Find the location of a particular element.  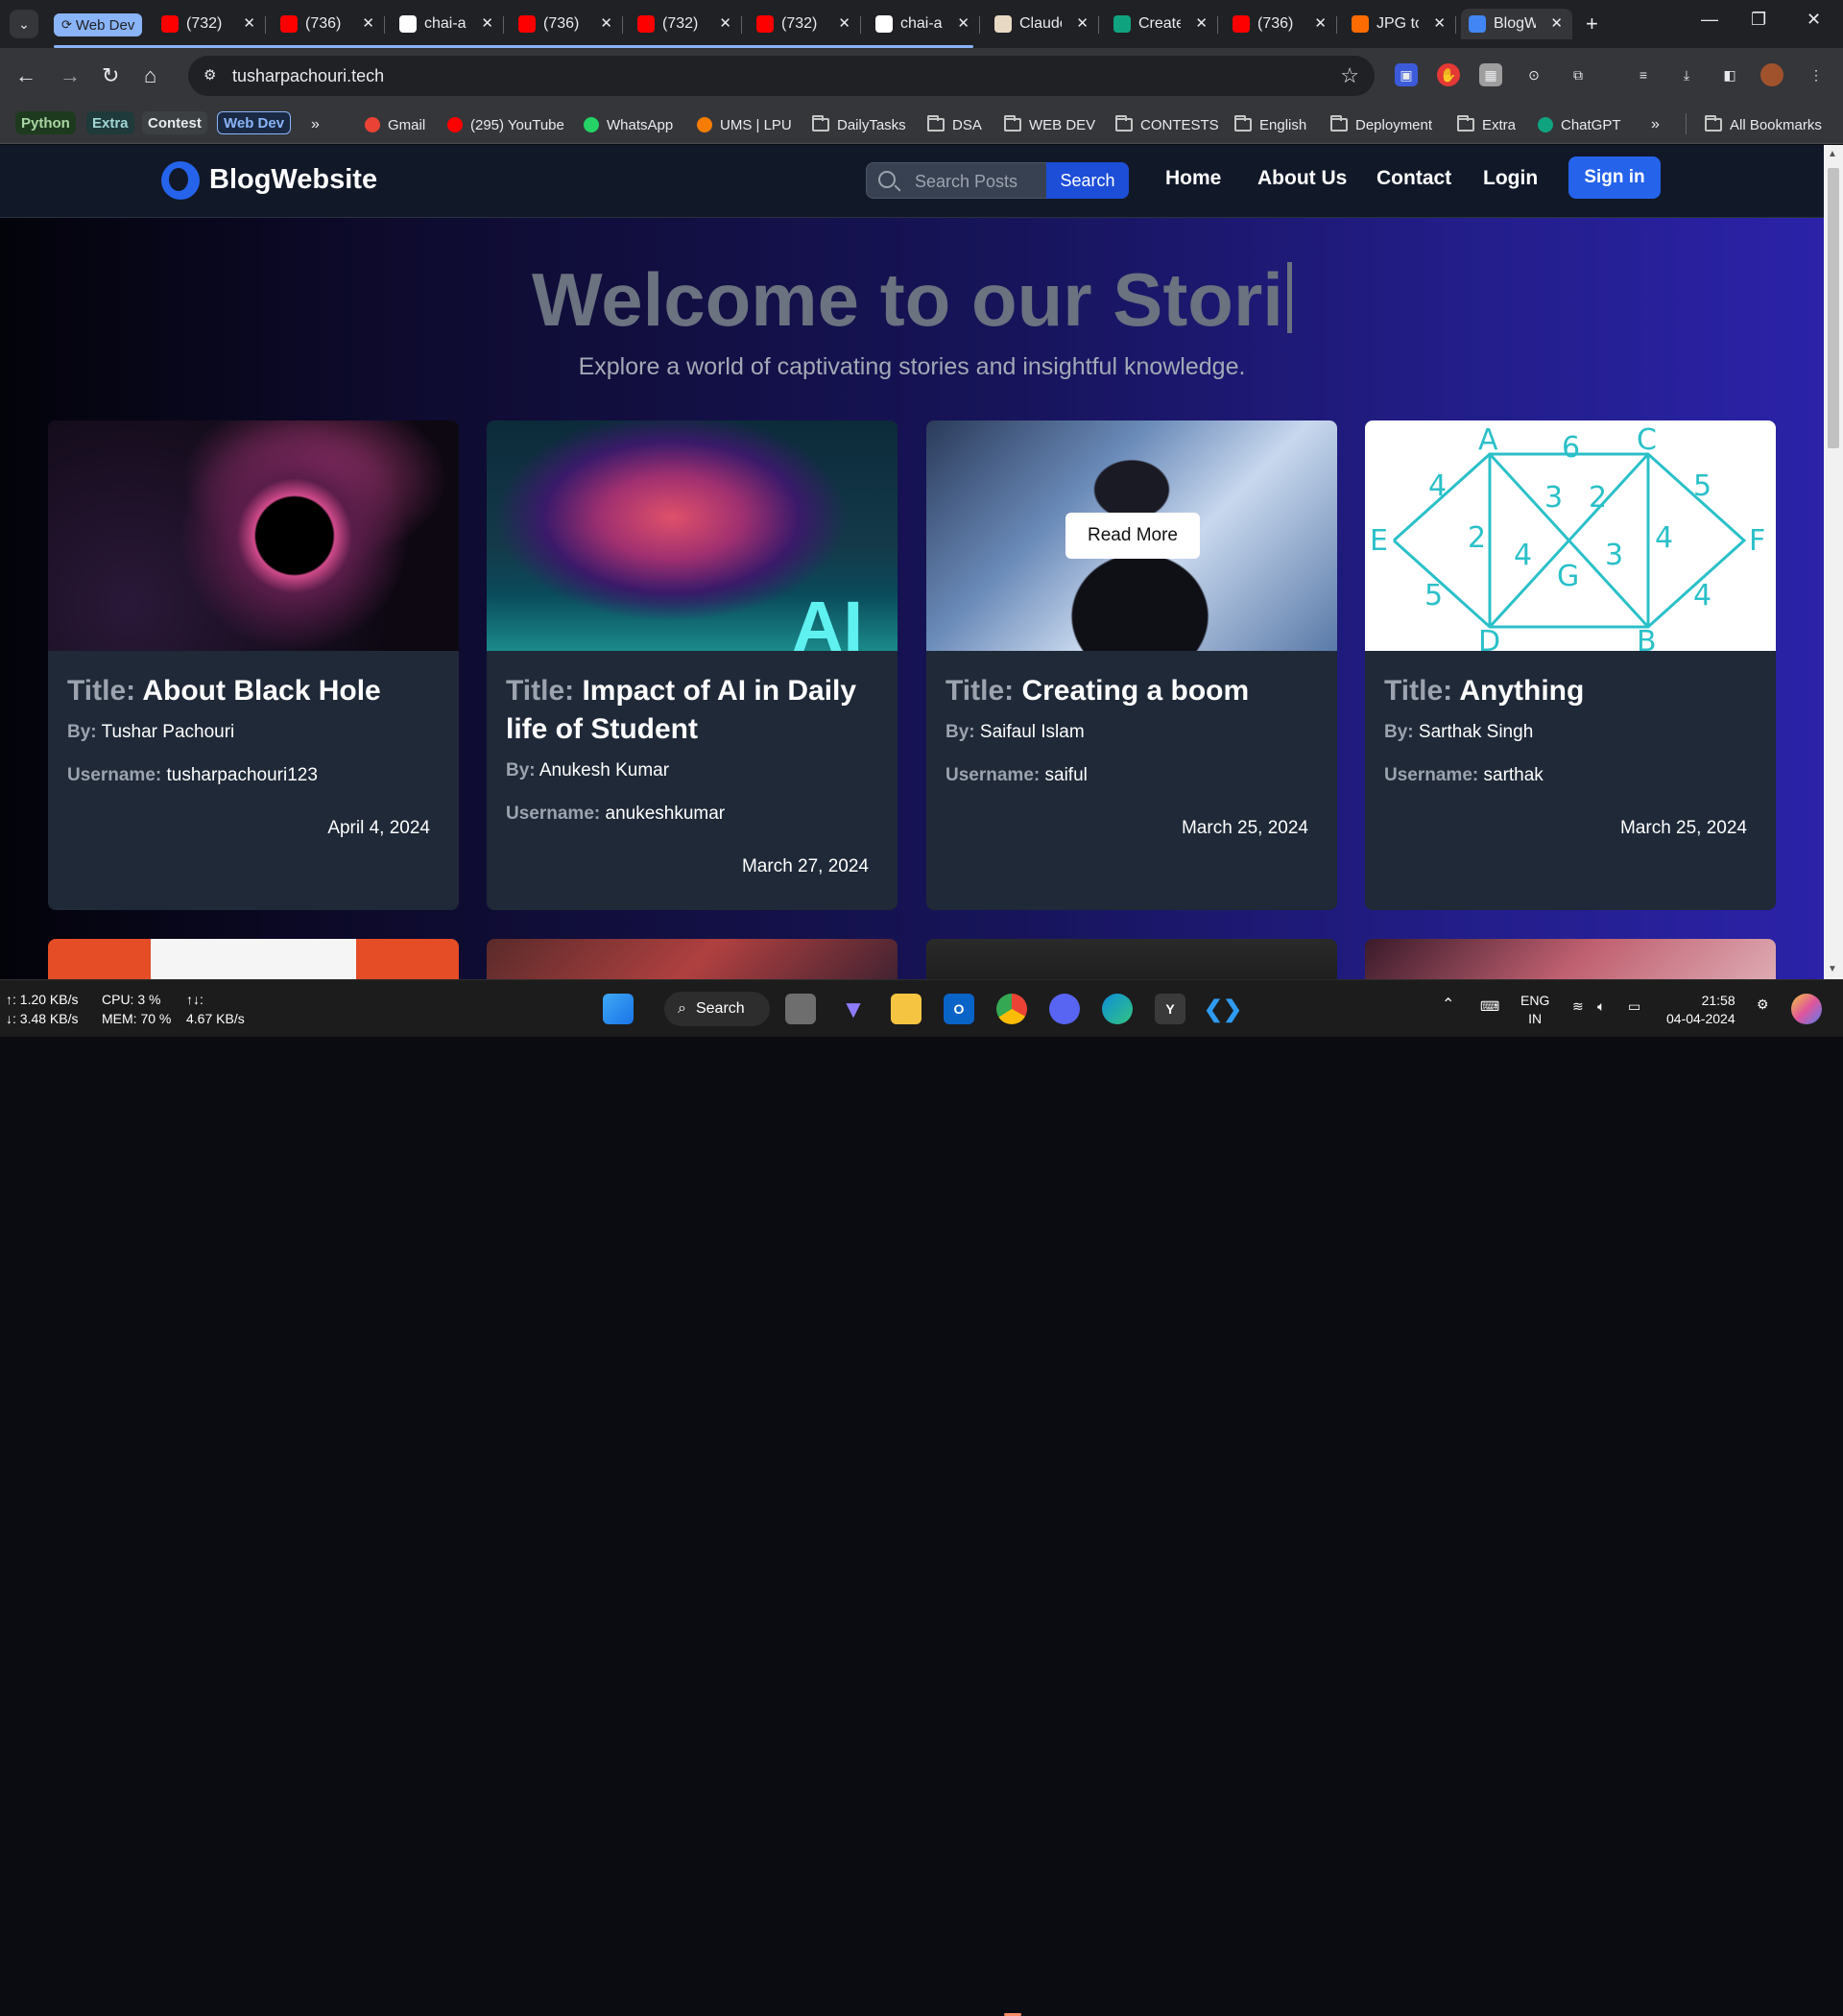

tab-group-chip: ⟳ Web Dev is located at coordinates (98, 24).